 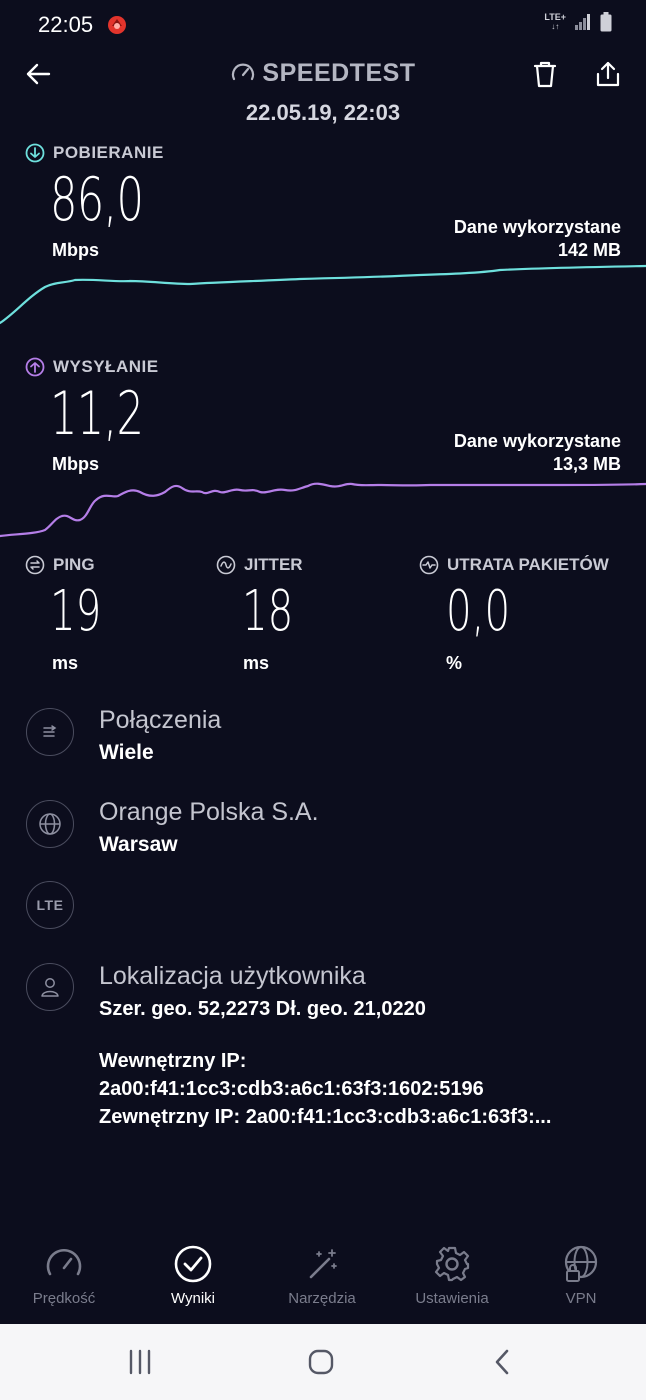 What do you see at coordinates (97, 414) in the screenshot?
I see `upload-speed-value: 11,2` at bounding box center [97, 414].